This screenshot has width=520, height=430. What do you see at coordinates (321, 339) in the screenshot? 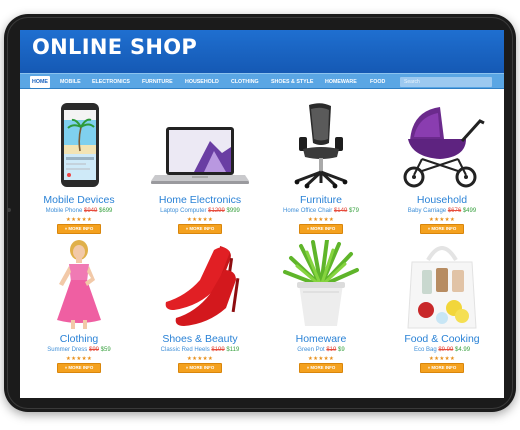
I see `product-name: Homeware` at bounding box center [321, 339].